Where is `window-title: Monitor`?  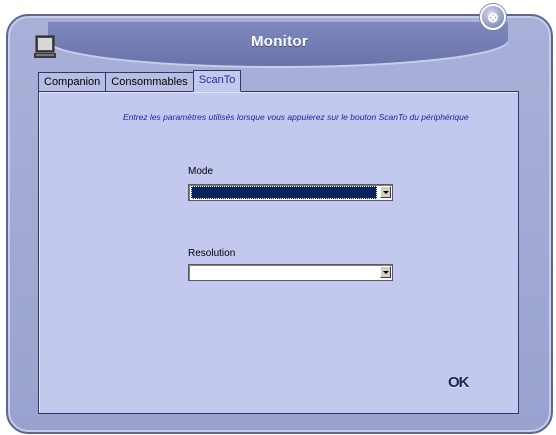 window-title: Monitor is located at coordinates (279, 41).